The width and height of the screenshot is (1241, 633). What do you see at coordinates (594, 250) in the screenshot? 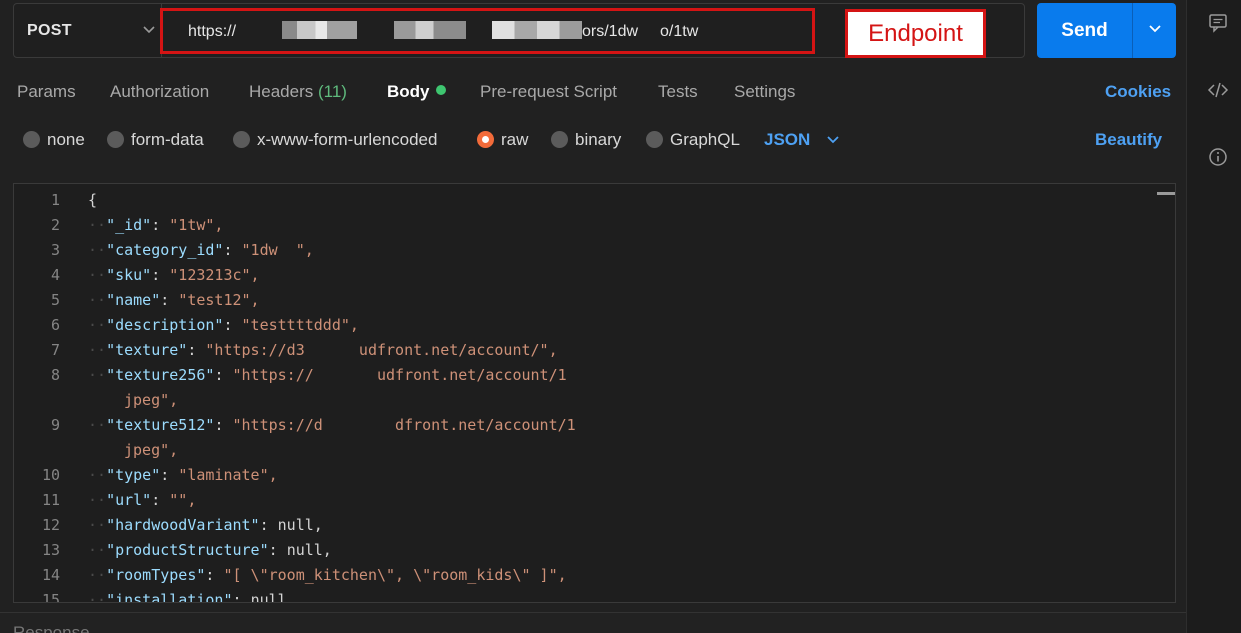
I see `code-line: 3 ··"category_id": "1dw ",` at bounding box center [594, 250].